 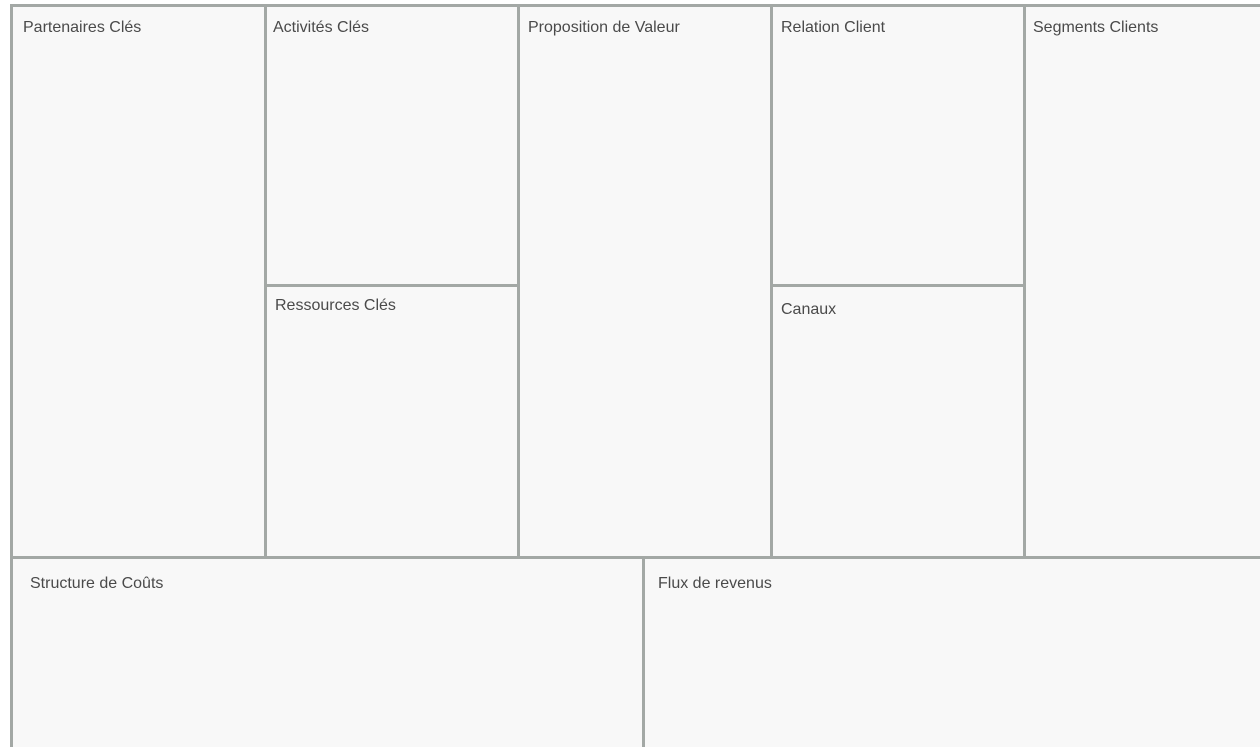 What do you see at coordinates (321, 27) in the screenshot?
I see `key-activities-label: Activités Clés` at bounding box center [321, 27].